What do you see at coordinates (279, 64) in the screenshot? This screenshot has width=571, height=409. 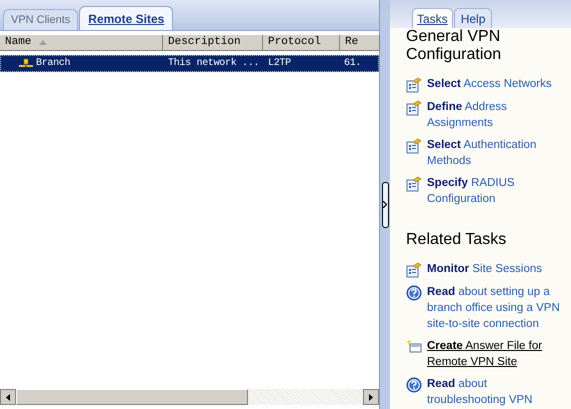 I see `table-cell-text: L2TP` at bounding box center [279, 64].